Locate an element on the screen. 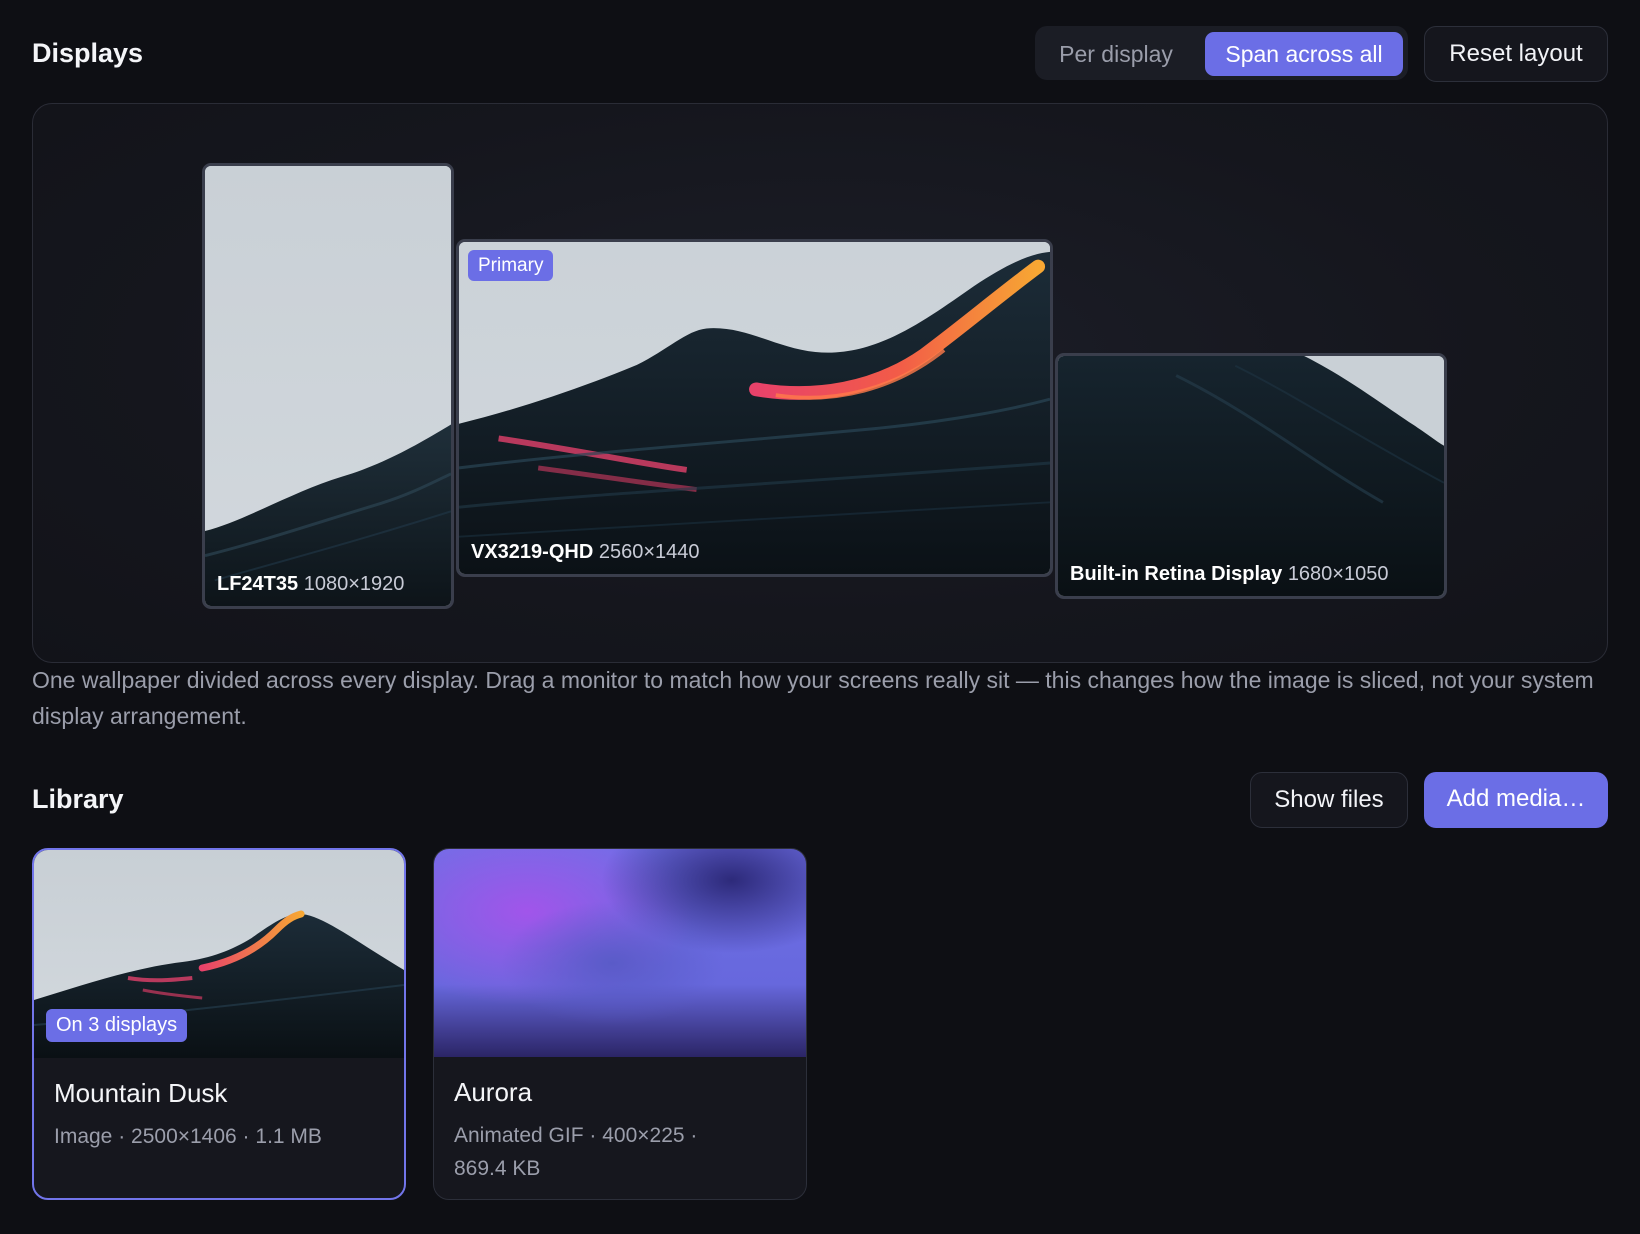 This screenshot has width=1640, height=1234. monitor-label: Built-in Retina Display 1680×1050 is located at coordinates (1229, 574).